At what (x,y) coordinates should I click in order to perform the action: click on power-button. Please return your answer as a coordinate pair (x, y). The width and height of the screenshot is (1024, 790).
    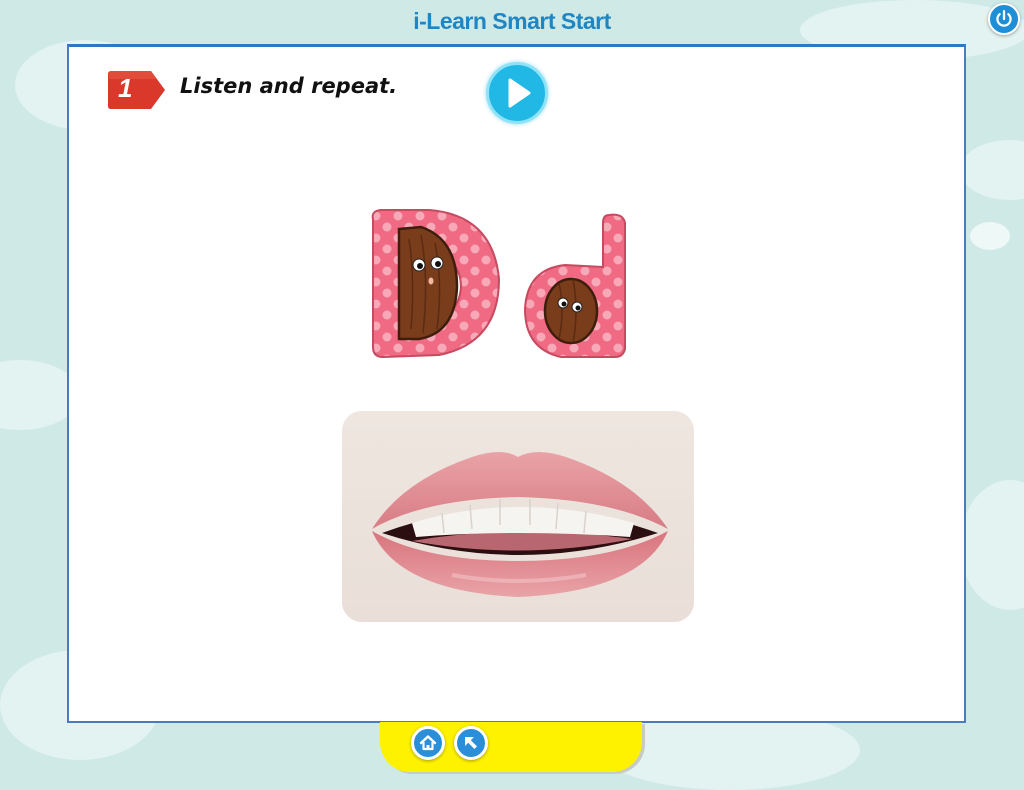
    Looking at the image, I should click on (1004, 19).